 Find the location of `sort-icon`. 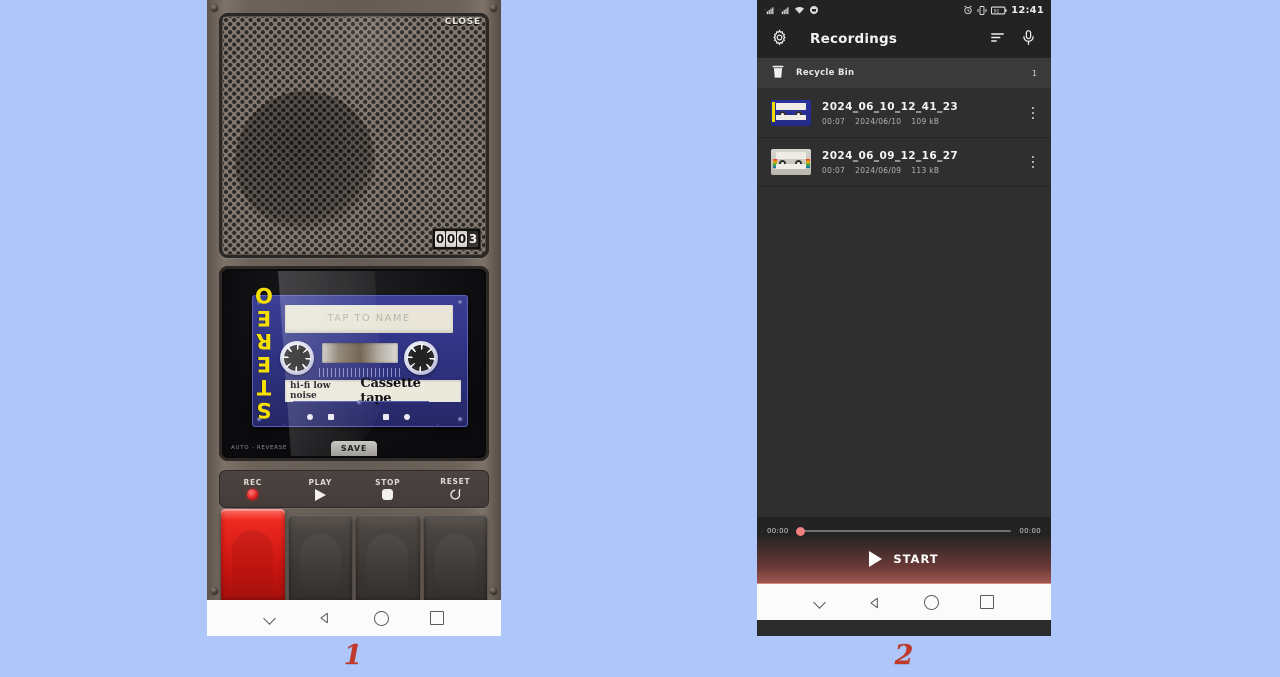

sort-icon is located at coordinates (997, 39).